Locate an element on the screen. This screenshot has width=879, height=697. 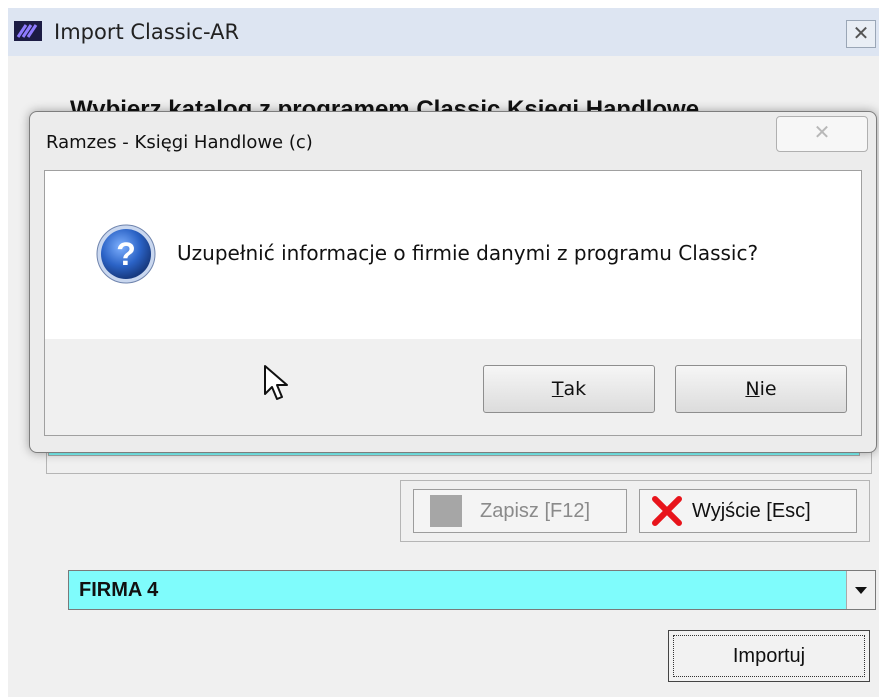
dropdown-button is located at coordinates (860, 590).